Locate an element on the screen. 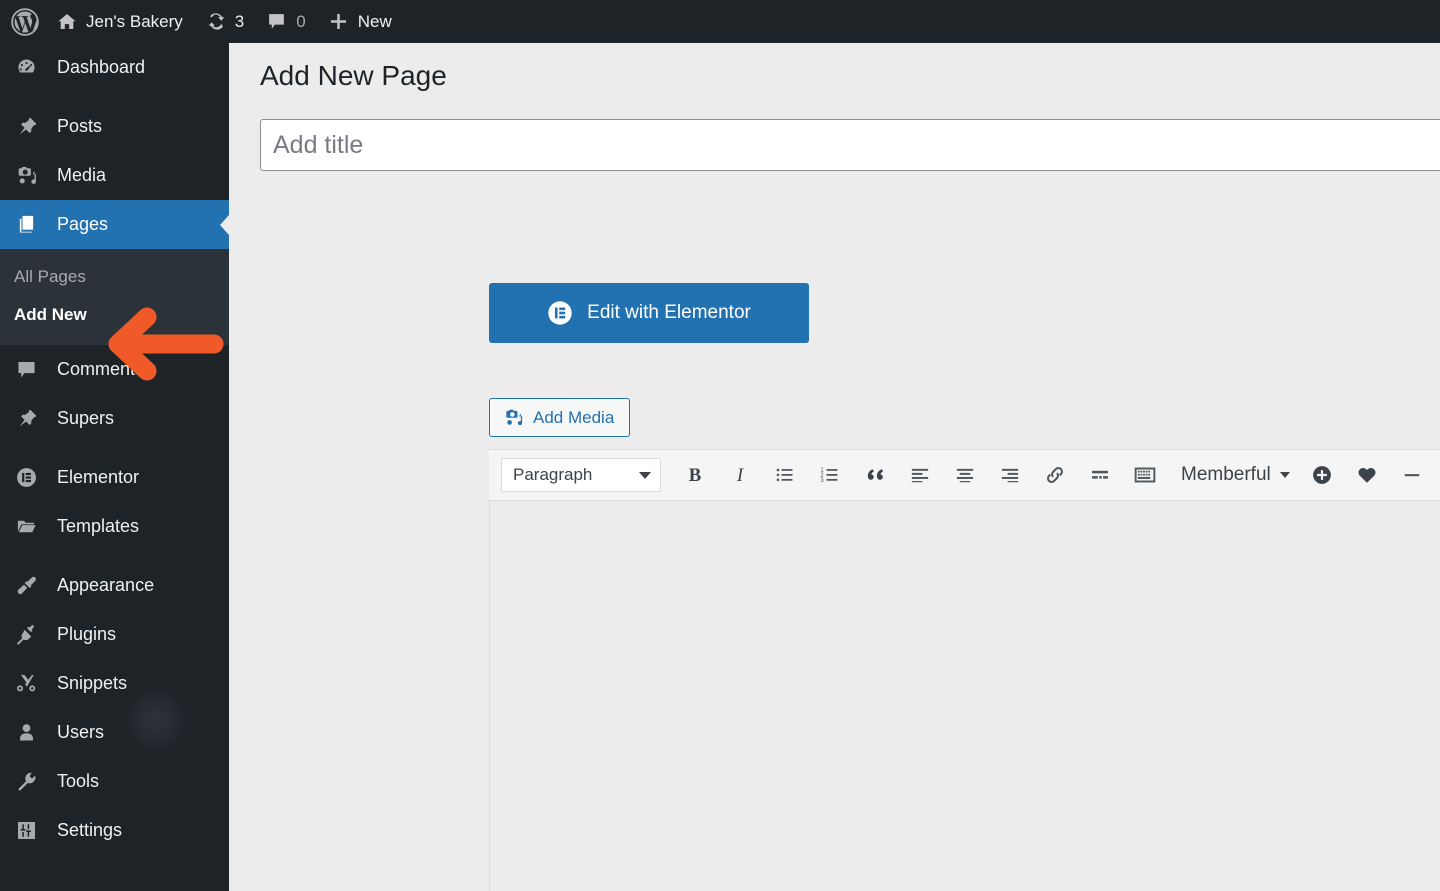 This screenshot has height=891, width=1440. sidebar-item-elementor: Elementor is located at coordinates (114, 477).